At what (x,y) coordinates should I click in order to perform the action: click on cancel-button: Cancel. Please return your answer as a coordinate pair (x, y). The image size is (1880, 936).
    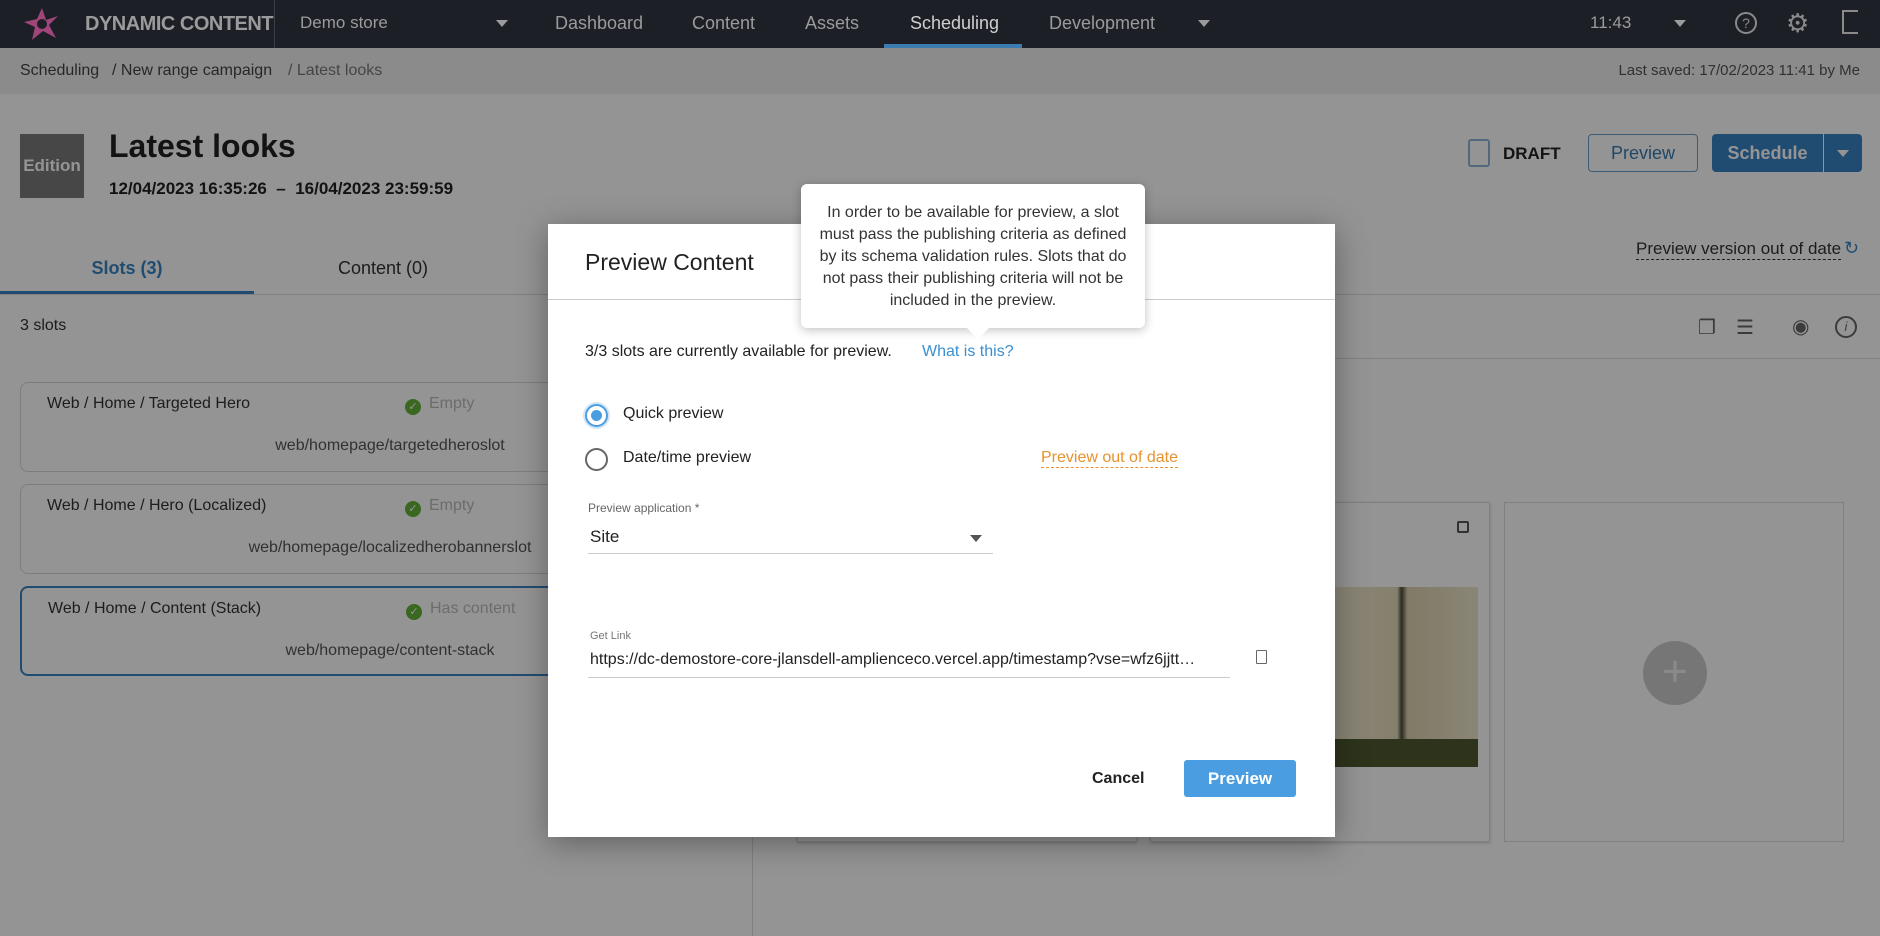
    Looking at the image, I should click on (1118, 779).